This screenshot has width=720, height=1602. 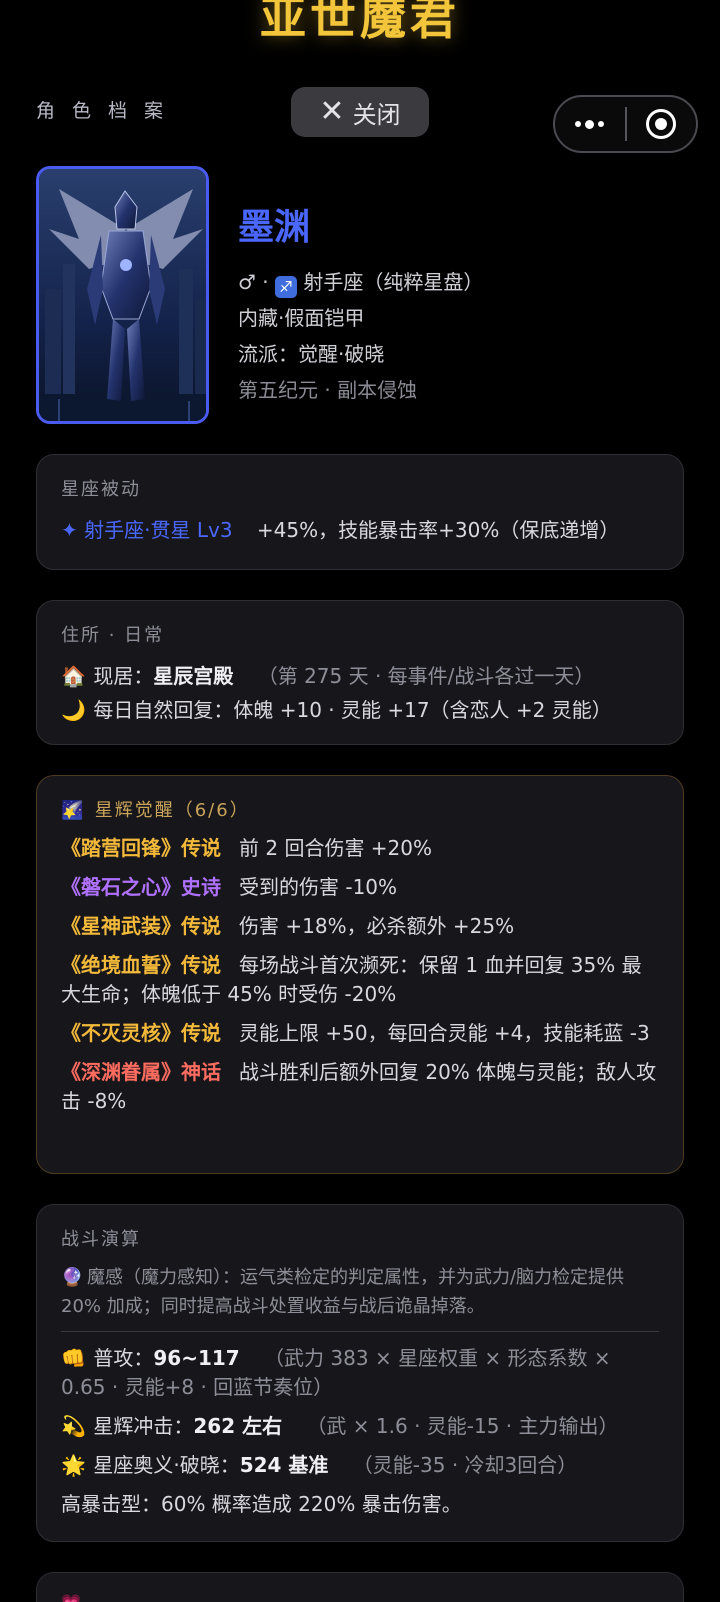 What do you see at coordinates (360, 22) in the screenshot?
I see `app-title: 亚世魔君` at bounding box center [360, 22].